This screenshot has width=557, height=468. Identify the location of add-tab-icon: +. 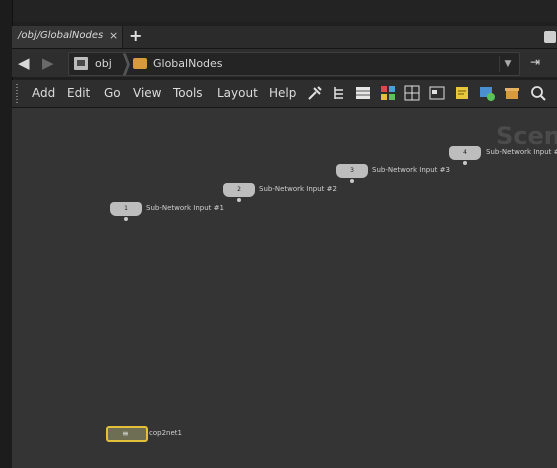
(135, 35).